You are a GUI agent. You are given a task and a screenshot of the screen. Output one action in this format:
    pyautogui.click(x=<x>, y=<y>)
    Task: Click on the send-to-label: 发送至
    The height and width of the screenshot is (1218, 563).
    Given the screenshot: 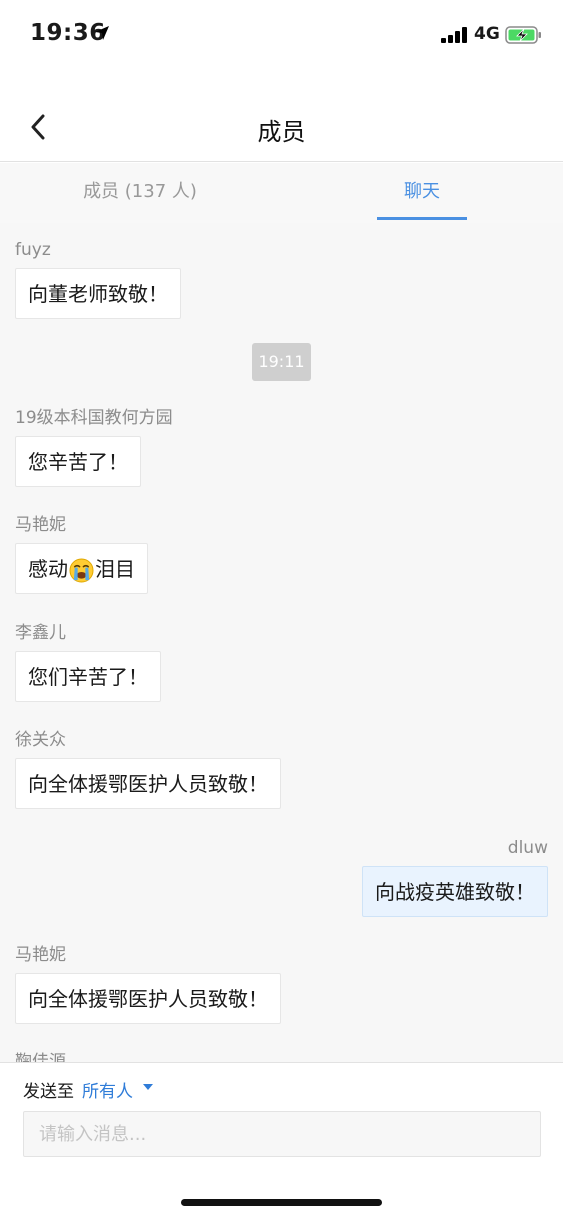 What is the action you would take?
    pyautogui.click(x=48, y=1092)
    